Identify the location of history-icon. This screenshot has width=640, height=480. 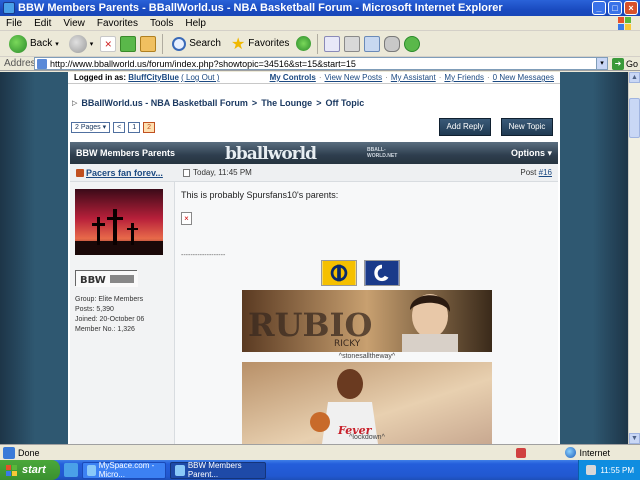
(304, 43).